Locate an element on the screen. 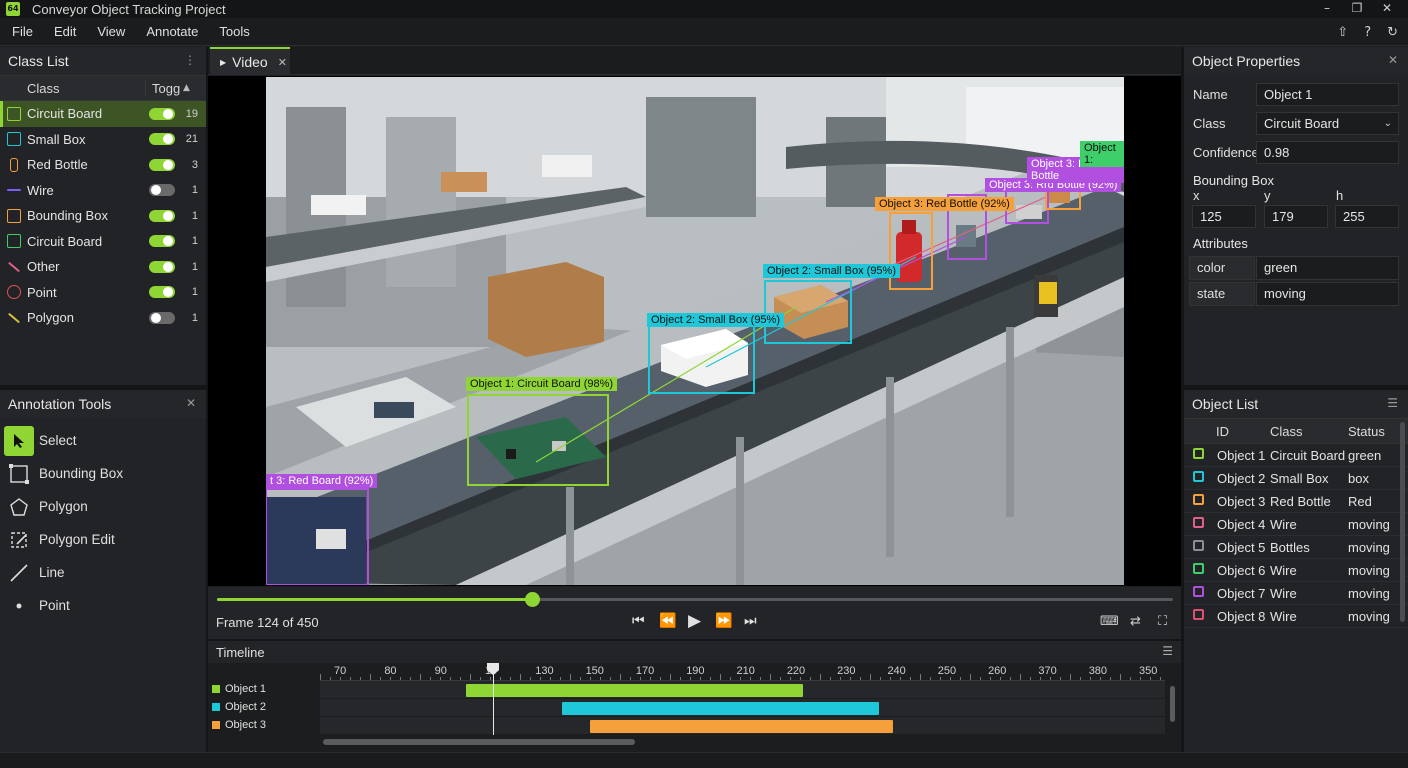 This screenshot has width=1408, height=768. class-row: Circuit Board 19 is located at coordinates (103, 114).